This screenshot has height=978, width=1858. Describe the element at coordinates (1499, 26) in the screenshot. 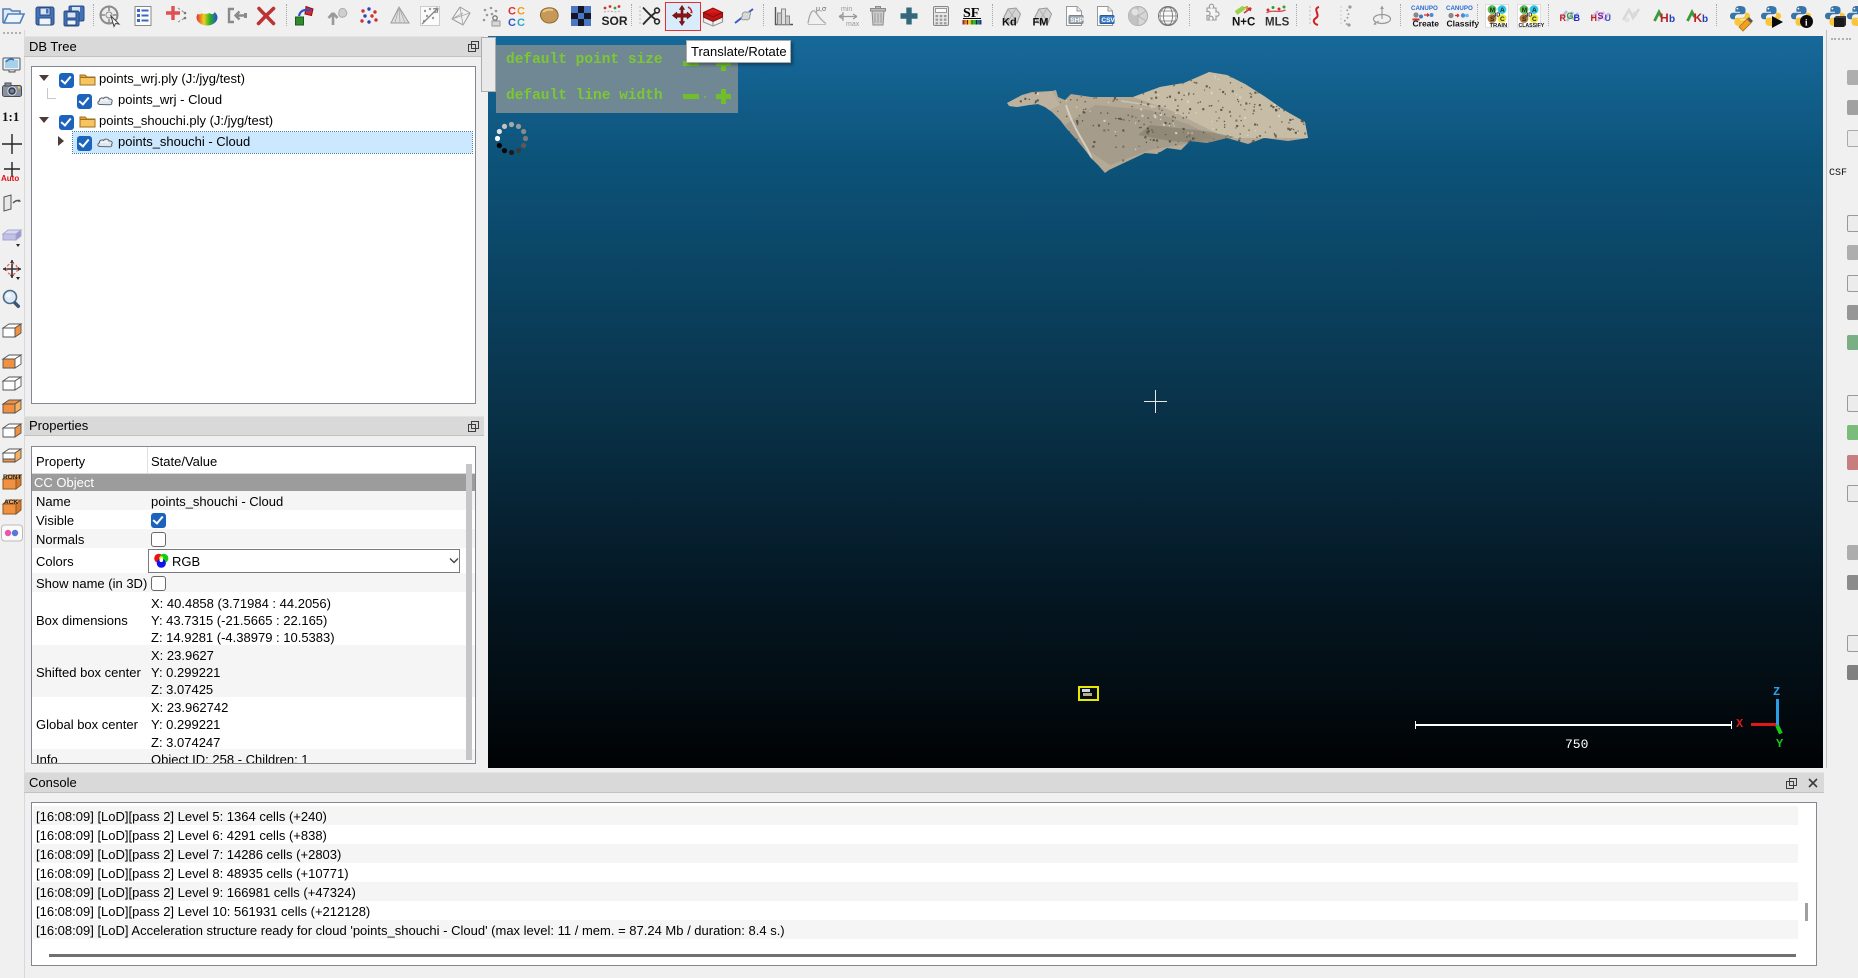

I see `svg-text: TRAIN` at that location.